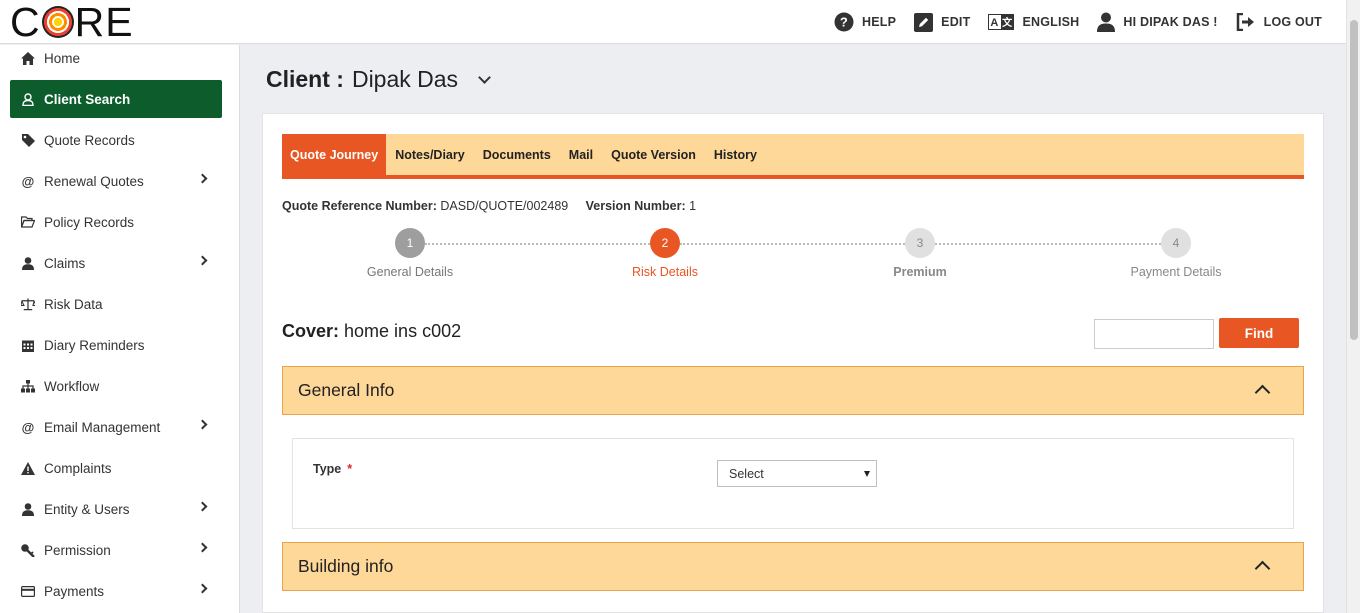 The image size is (1360, 613). What do you see at coordinates (581, 154) in the screenshot?
I see `tab-mail: Mail` at bounding box center [581, 154].